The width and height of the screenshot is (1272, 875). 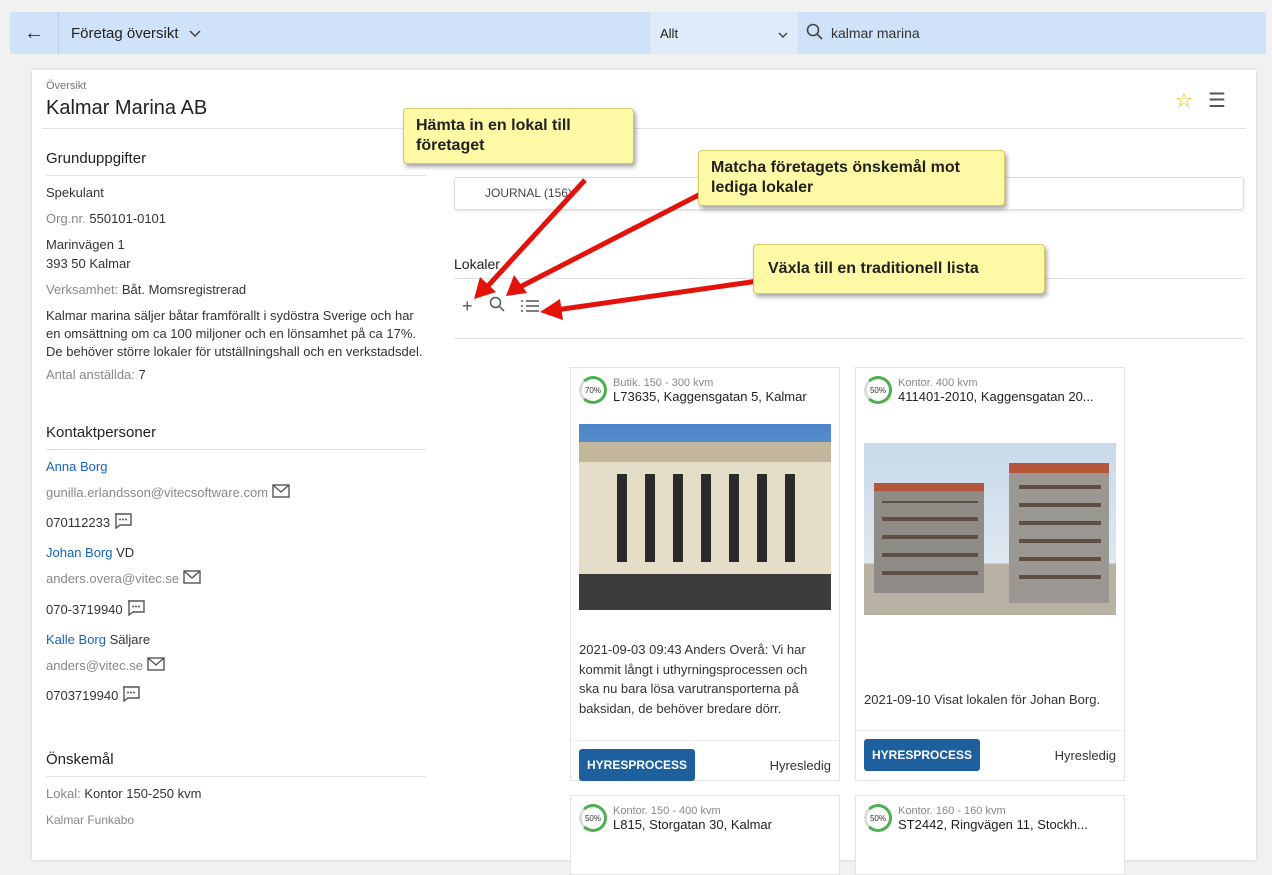 I want to click on contact-email: gunilla.erlandsson@vitecsoftware.com, so click(x=236, y=493).